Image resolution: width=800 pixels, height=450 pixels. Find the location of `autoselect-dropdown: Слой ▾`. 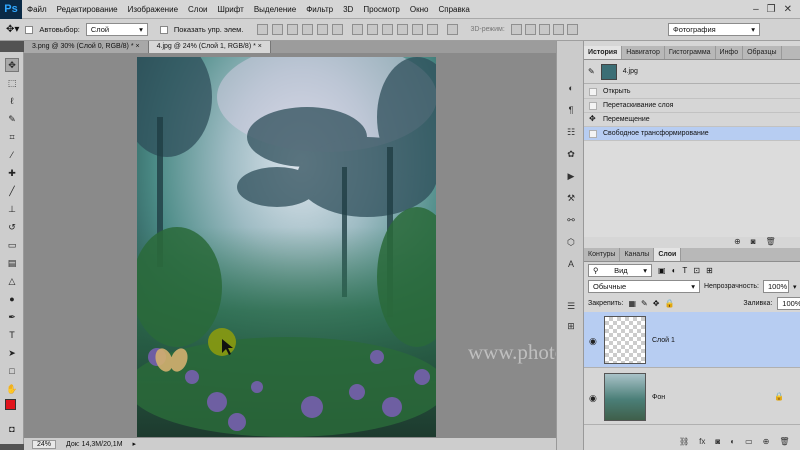

autoselect-dropdown: Слой ▾ is located at coordinates (116, 29).